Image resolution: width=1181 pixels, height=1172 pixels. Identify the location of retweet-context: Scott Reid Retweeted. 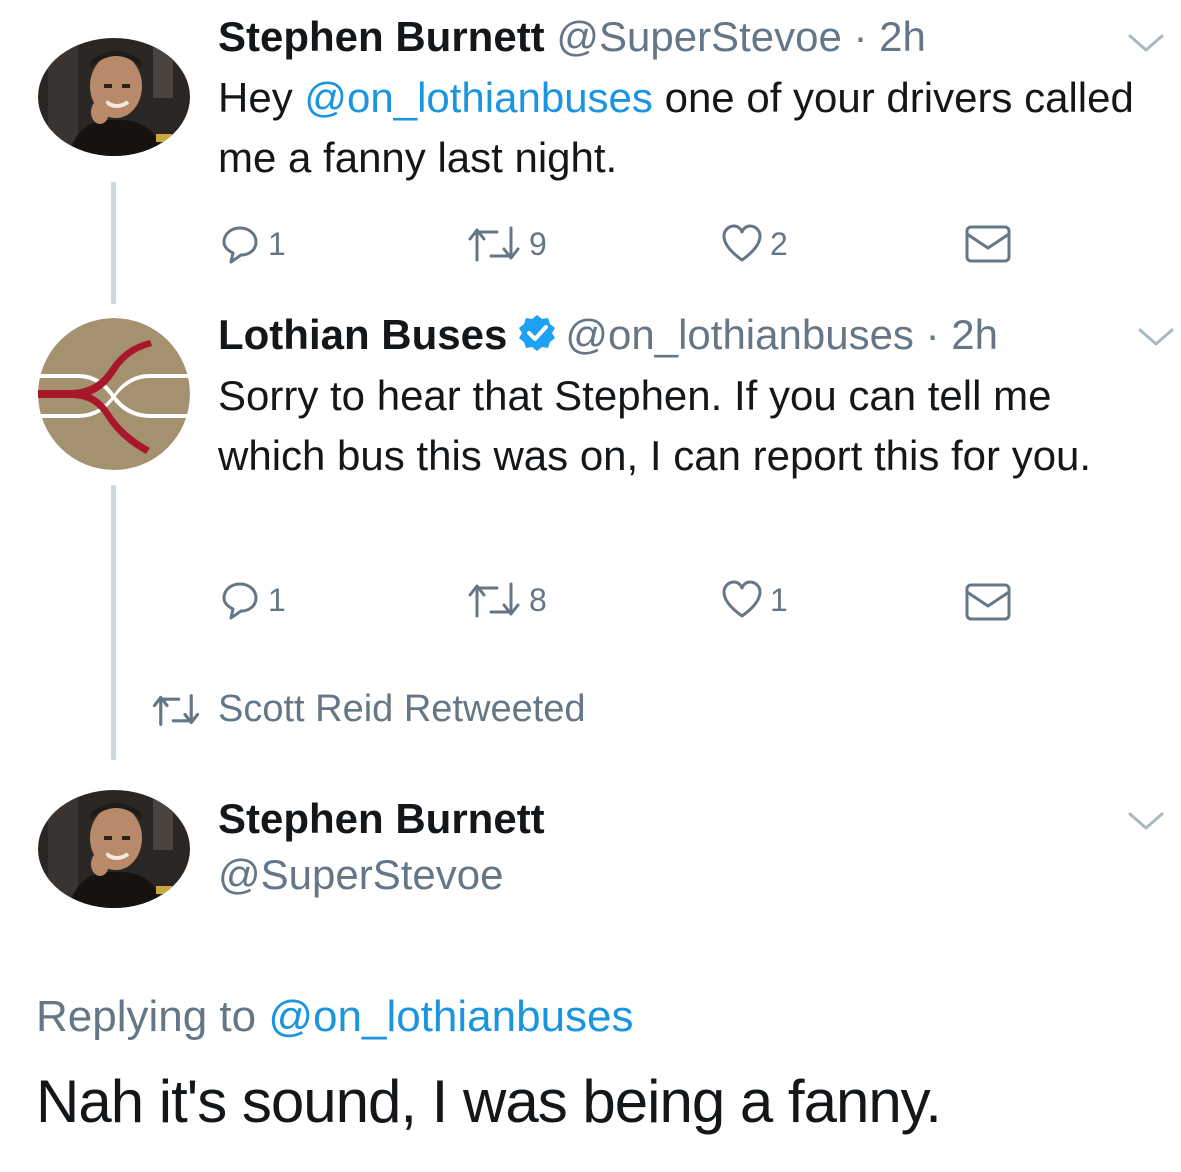
(368, 709).